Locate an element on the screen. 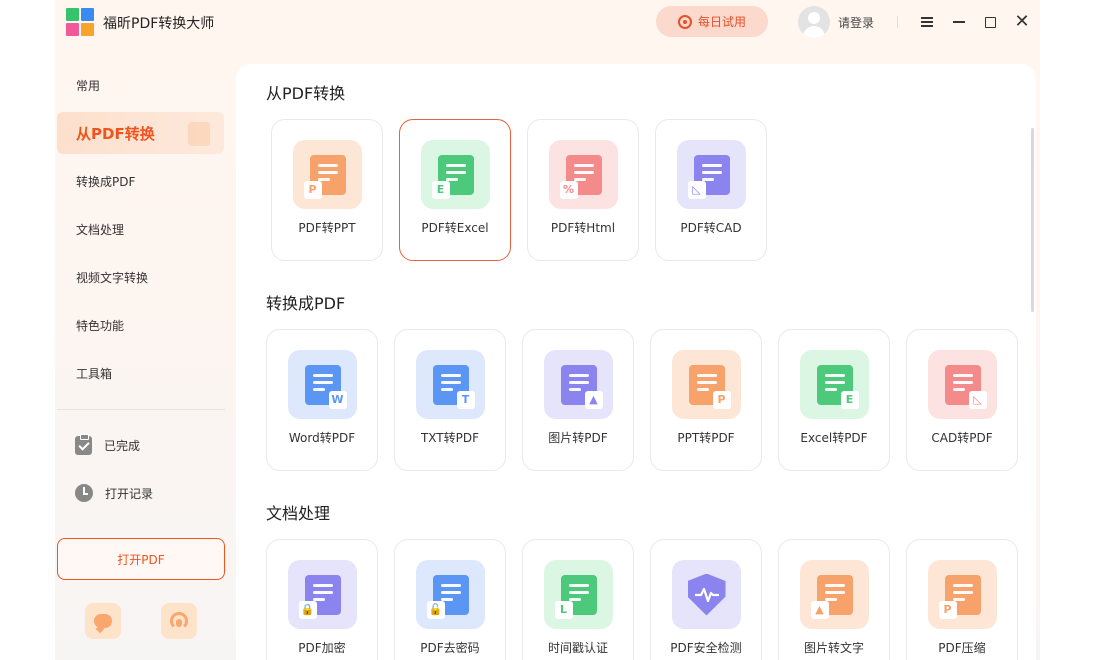 This screenshot has height=660, width=1096. sidebar-item-label: 常用 is located at coordinates (88, 85).